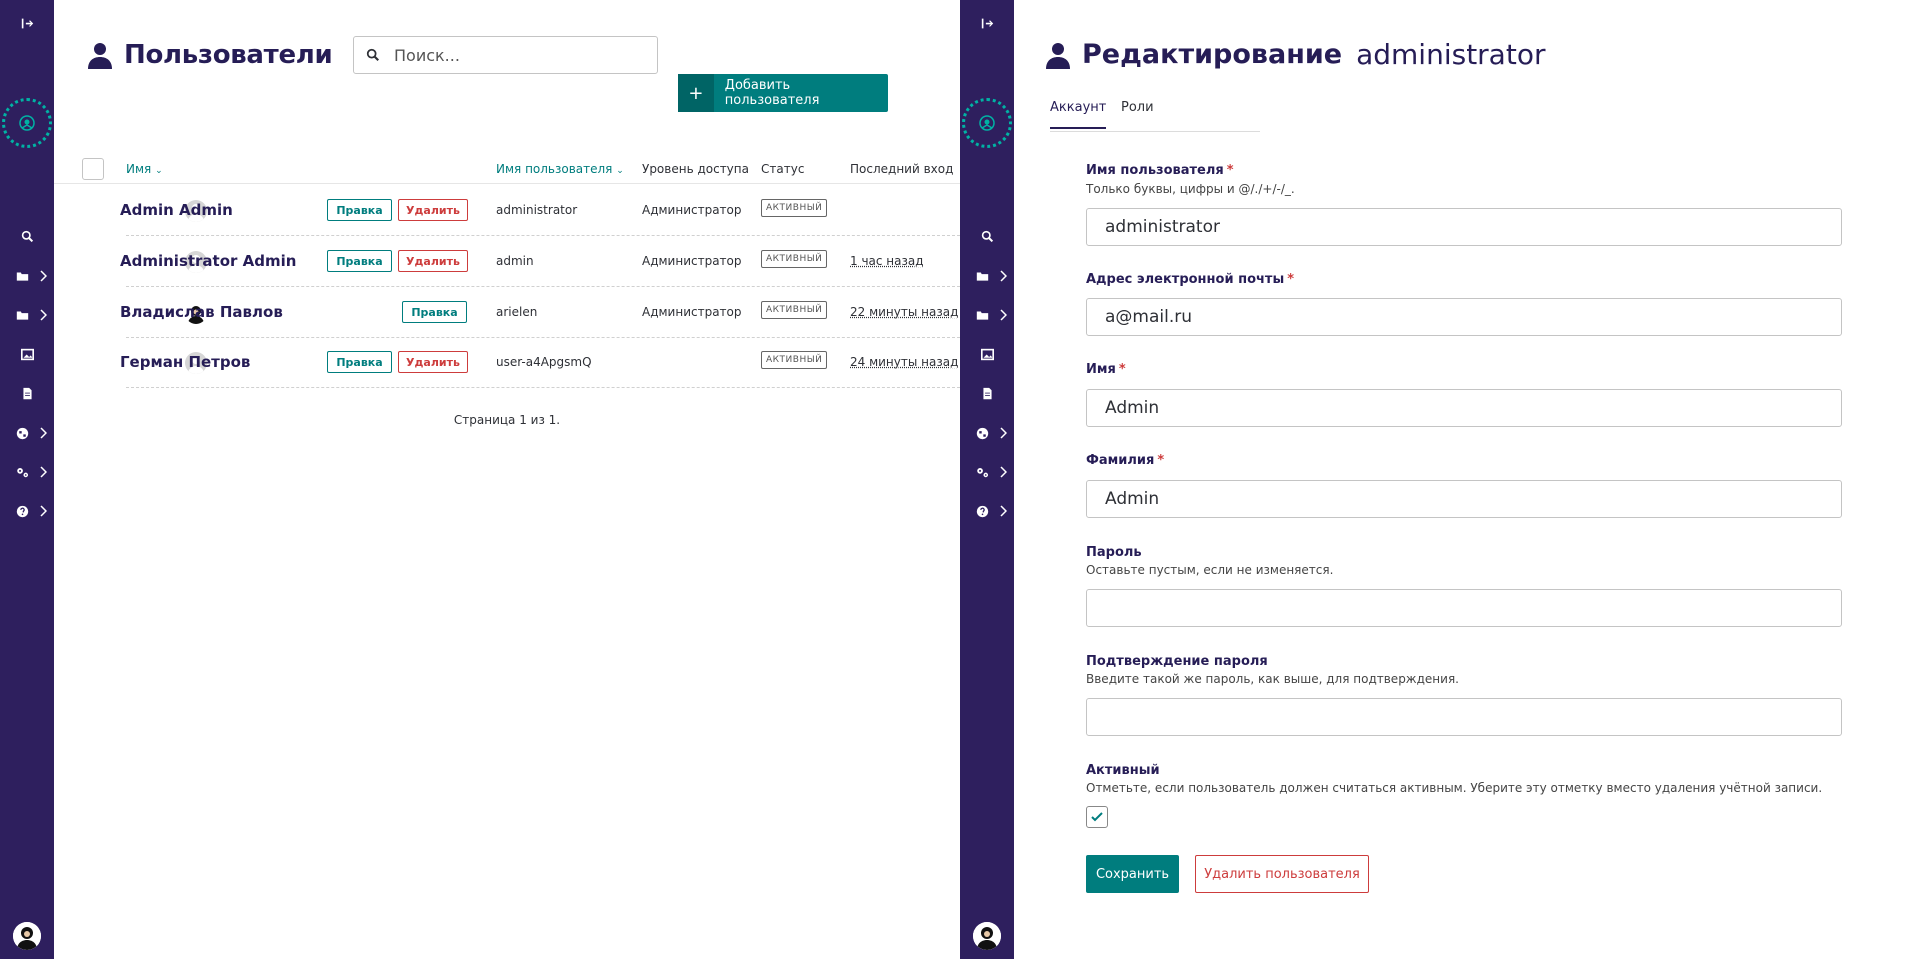  What do you see at coordinates (1282, 874) in the screenshot?
I see `delete-user-button: Удалить пользователя` at bounding box center [1282, 874].